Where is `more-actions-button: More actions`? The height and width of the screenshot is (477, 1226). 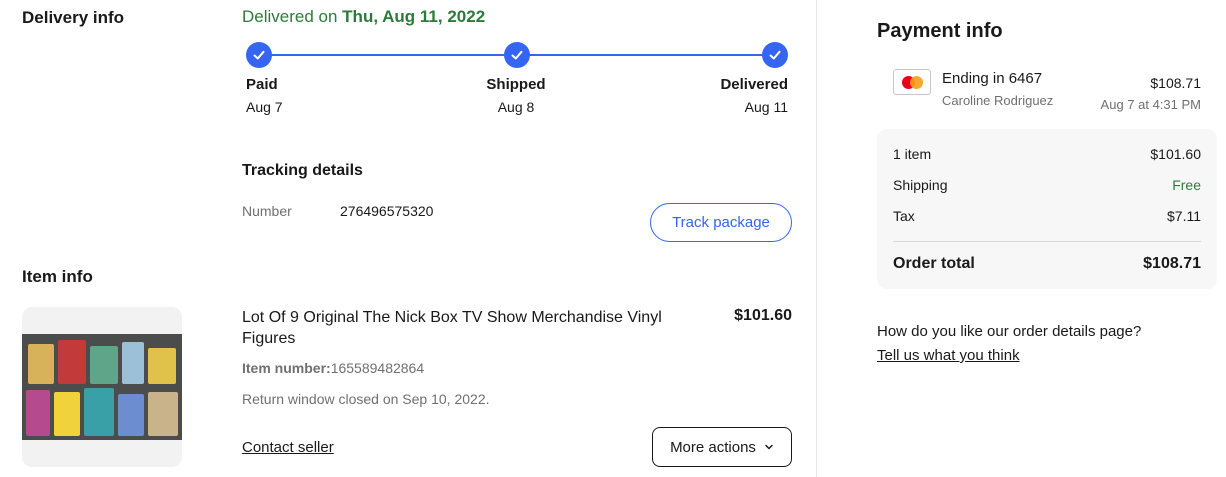 more-actions-button: More actions is located at coordinates (722, 447).